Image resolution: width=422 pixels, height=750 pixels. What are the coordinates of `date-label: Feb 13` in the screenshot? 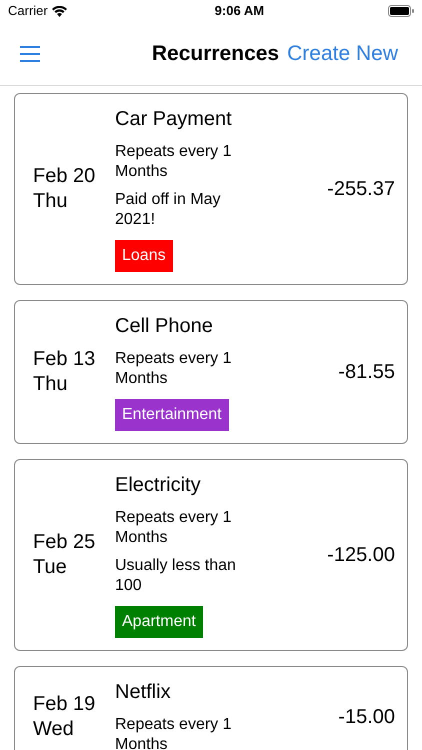 It's located at (64, 359).